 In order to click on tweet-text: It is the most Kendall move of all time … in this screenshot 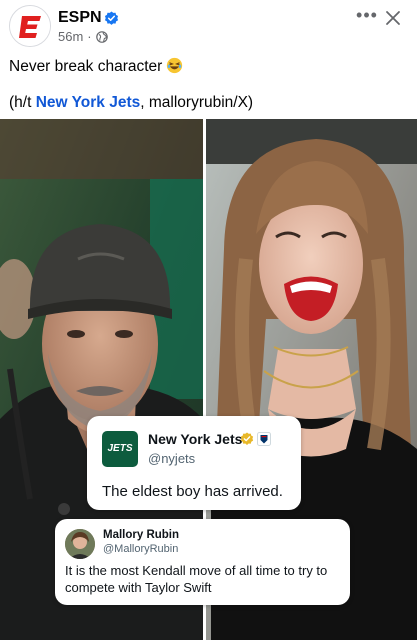, I will do `click(196, 579)`.